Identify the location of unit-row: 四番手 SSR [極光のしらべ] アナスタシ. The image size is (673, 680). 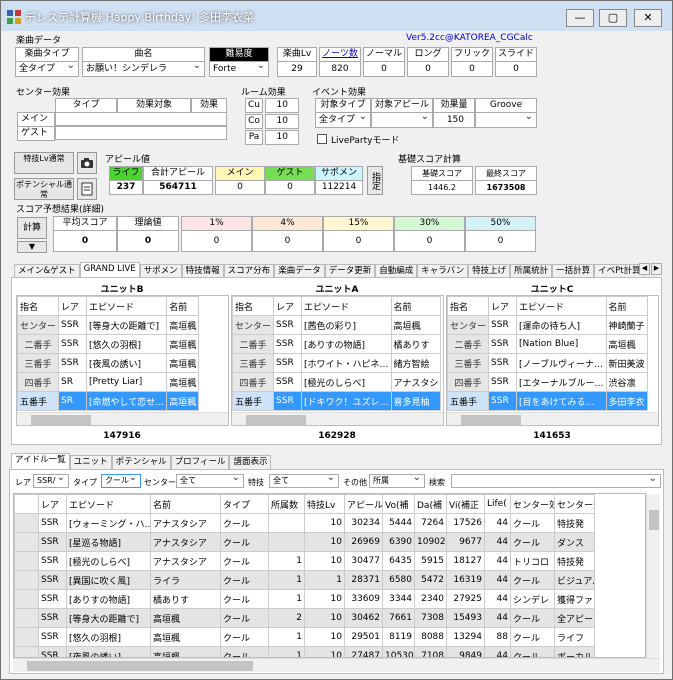
(337, 382).